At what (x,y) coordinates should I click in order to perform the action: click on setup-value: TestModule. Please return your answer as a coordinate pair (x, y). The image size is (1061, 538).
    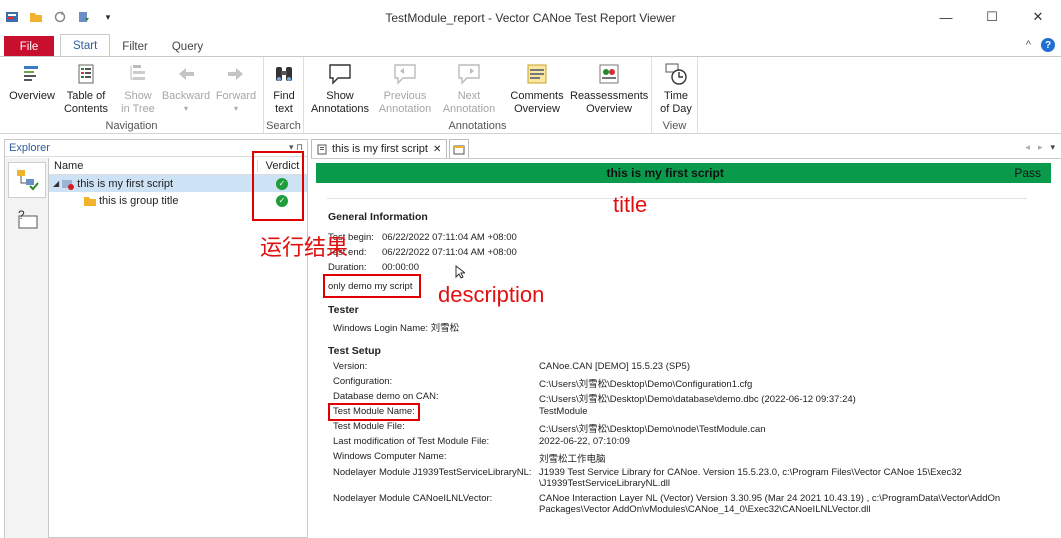
    Looking at the image, I should click on (563, 411).